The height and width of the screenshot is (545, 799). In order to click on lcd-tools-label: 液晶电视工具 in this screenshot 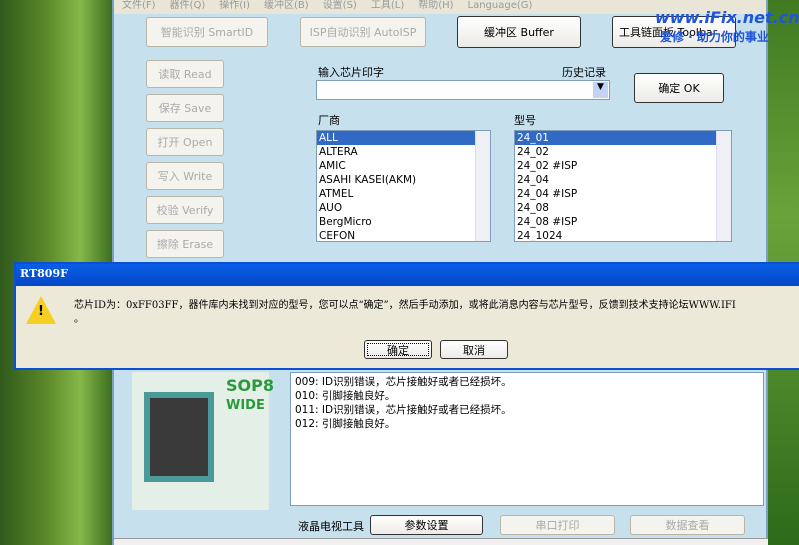, I will do `click(331, 526)`.